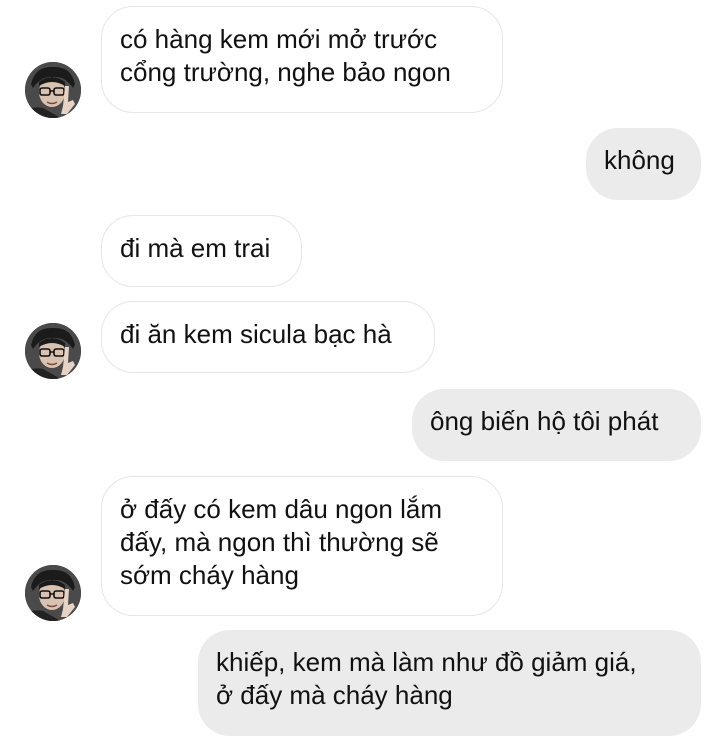  Describe the element at coordinates (556, 425) in the screenshot. I see `message-bubble-outgoing: ông biến hộ tôi phát` at that location.